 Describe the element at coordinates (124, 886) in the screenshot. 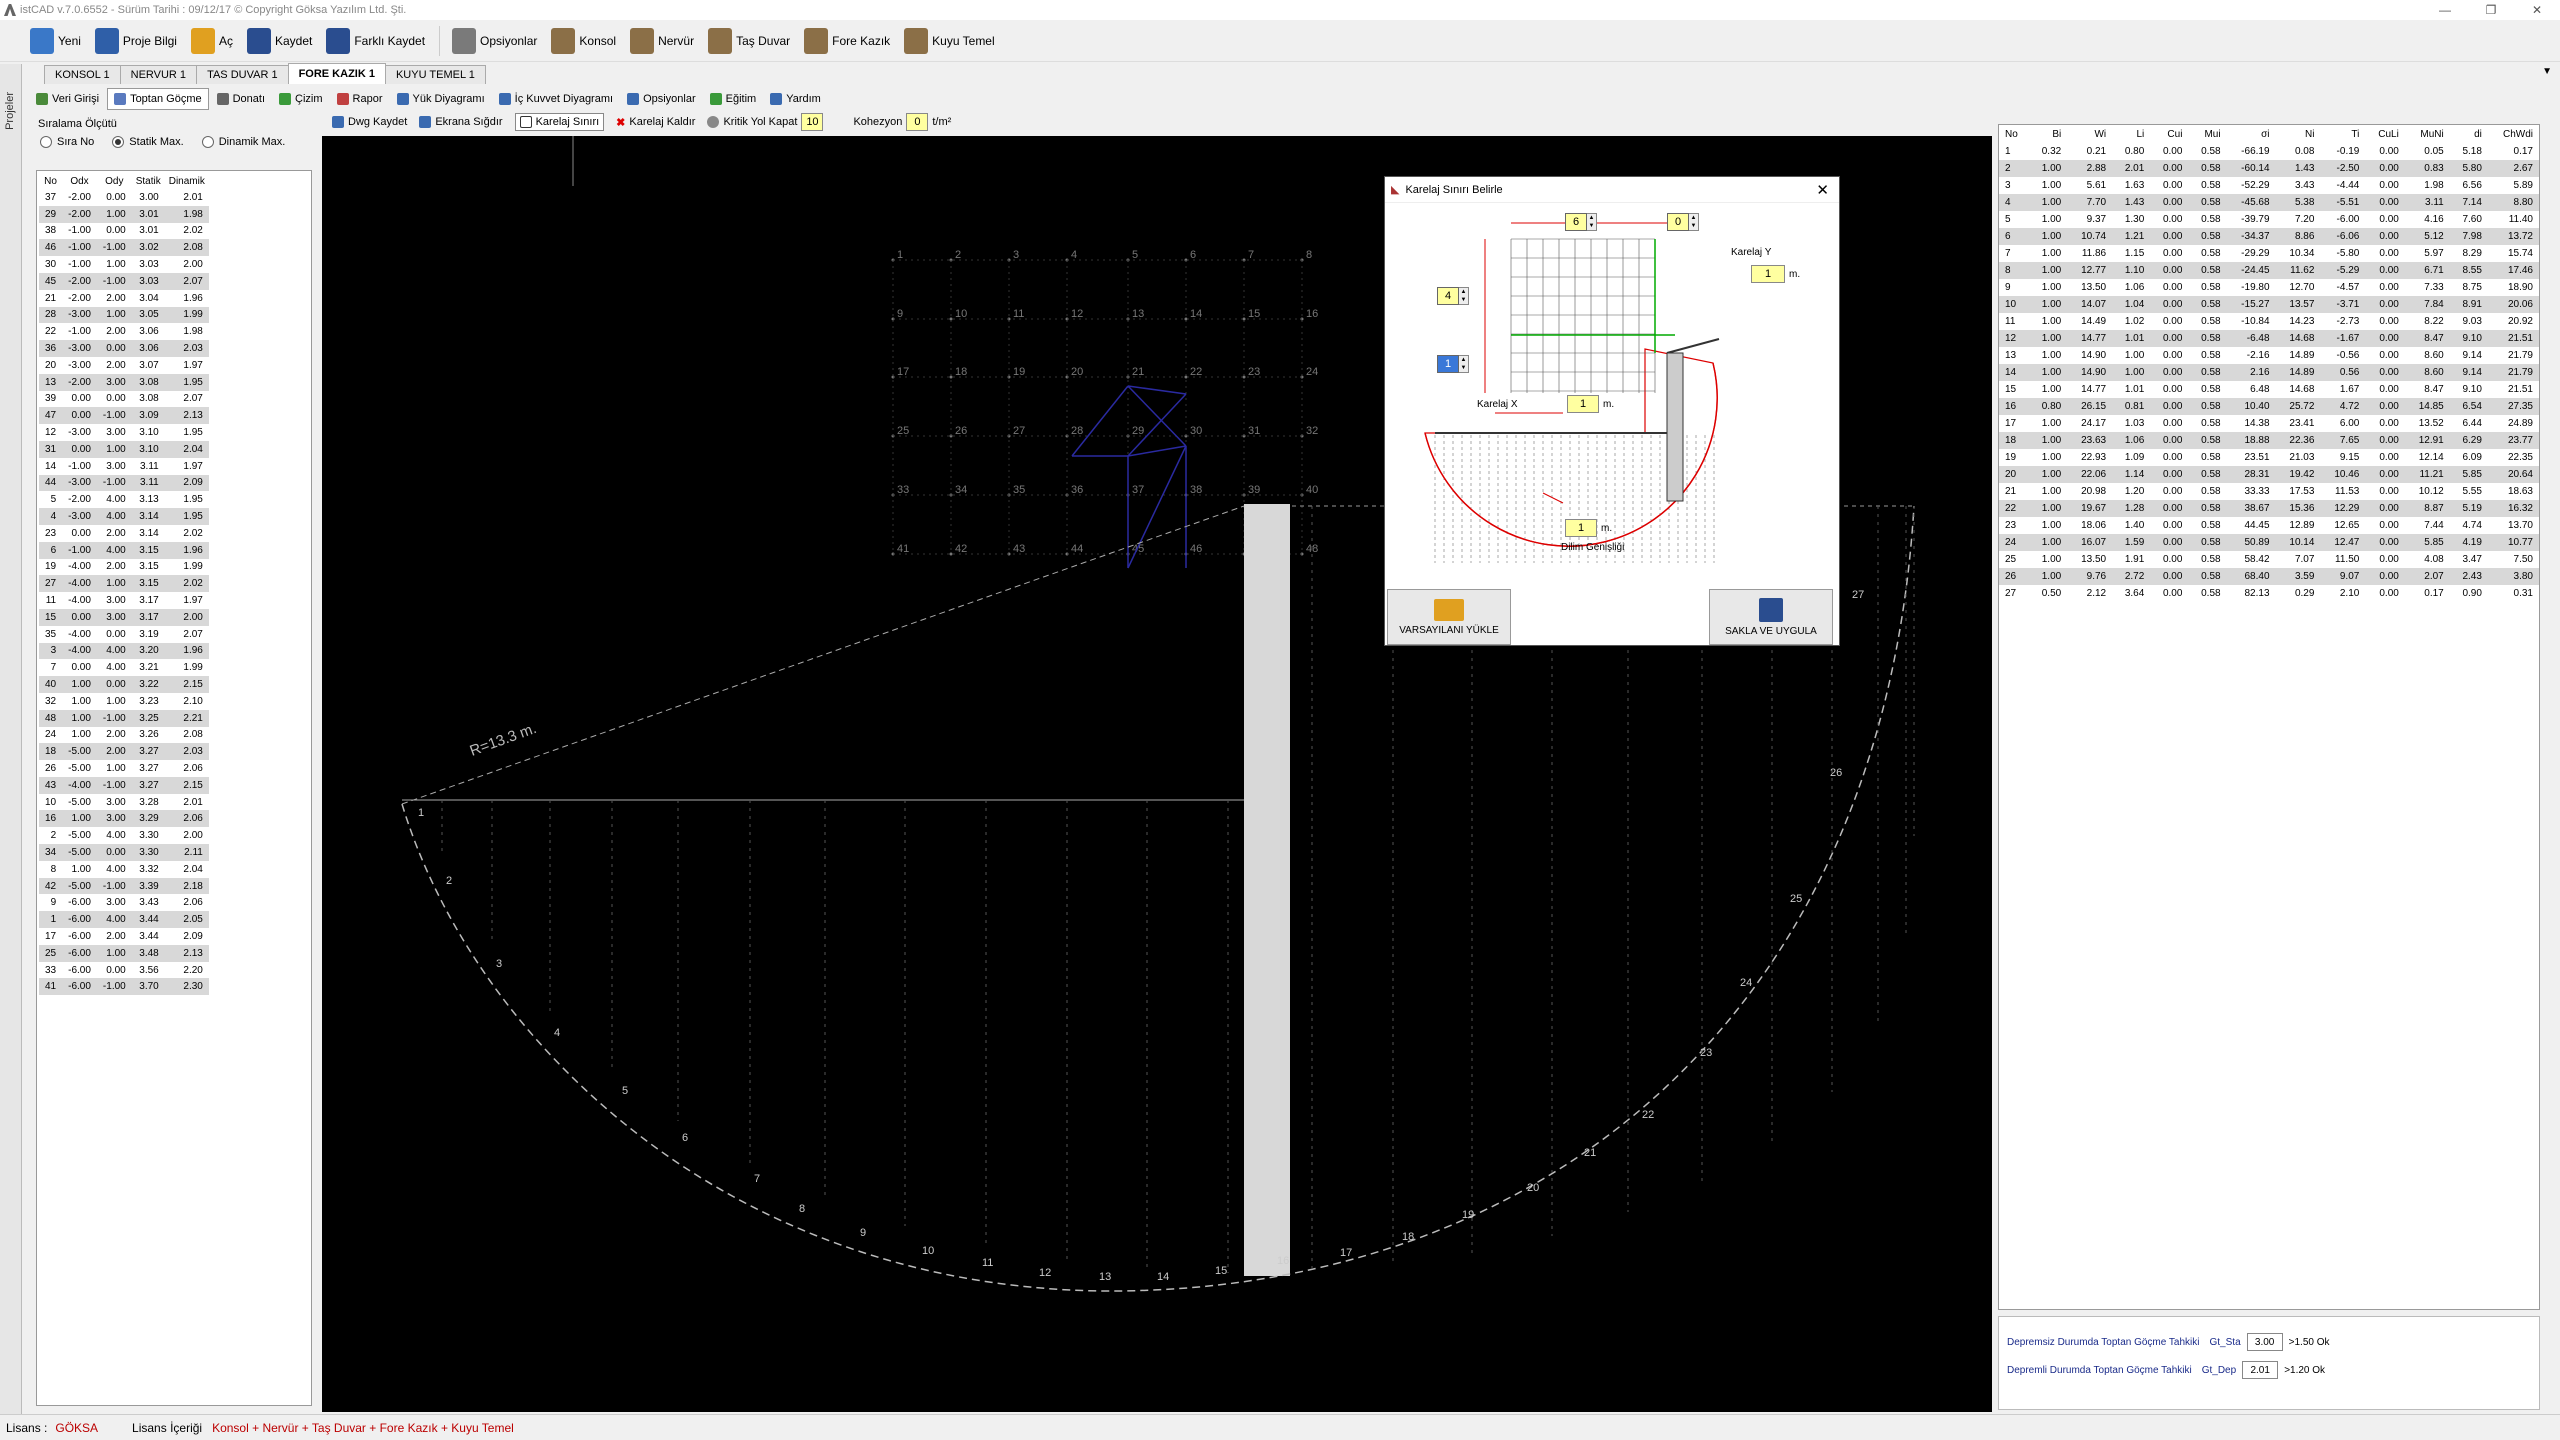

I see `table-row: 42 -5.00 -1.00 3.39 2.18` at that location.